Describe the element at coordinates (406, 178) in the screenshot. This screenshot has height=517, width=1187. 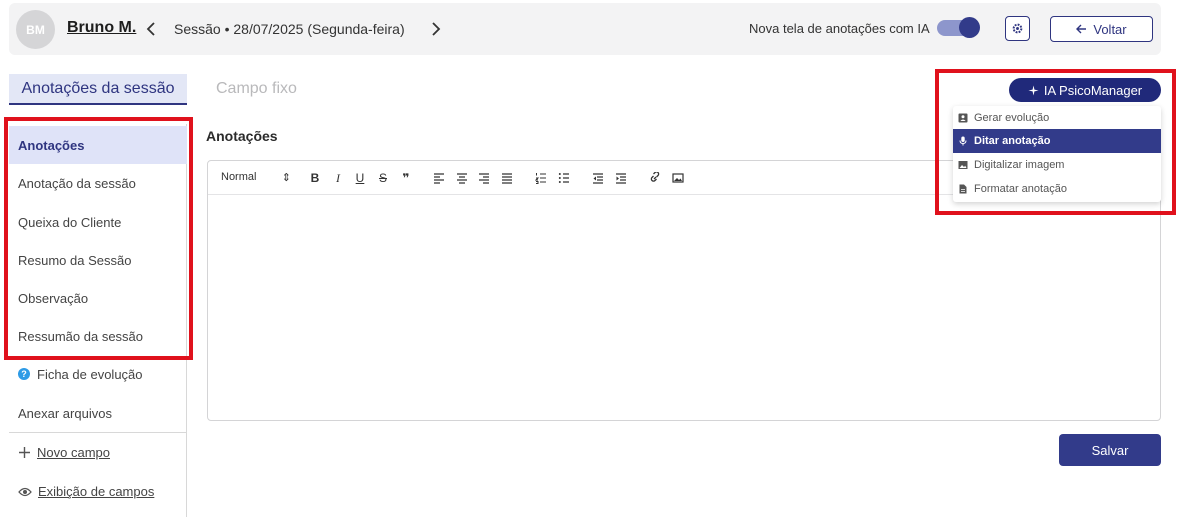
I see `blockquote-button: ❞` at that location.